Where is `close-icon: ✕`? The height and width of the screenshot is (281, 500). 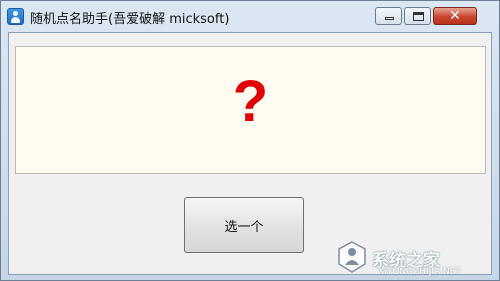 close-icon: ✕ is located at coordinates (455, 16).